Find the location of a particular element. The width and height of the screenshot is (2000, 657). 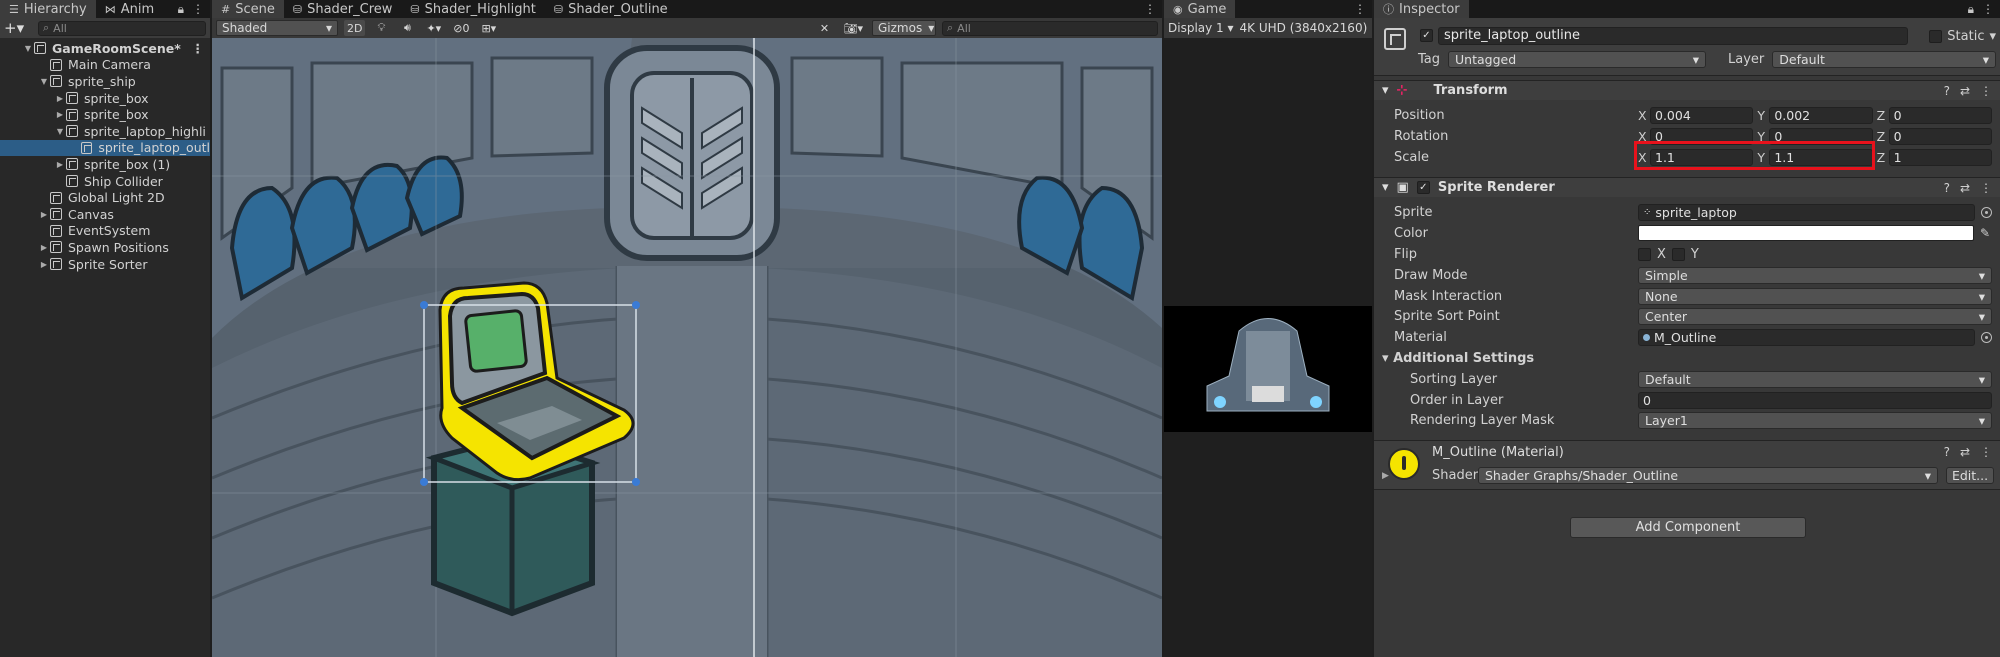

rendering-layer-mask-dropdown: Layer1 ▾ is located at coordinates (1815, 420).